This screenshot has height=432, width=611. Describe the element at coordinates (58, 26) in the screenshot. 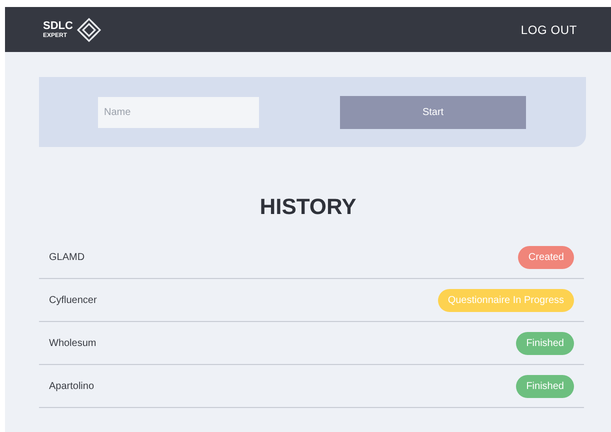

I see `logo-title: SDLC` at that location.